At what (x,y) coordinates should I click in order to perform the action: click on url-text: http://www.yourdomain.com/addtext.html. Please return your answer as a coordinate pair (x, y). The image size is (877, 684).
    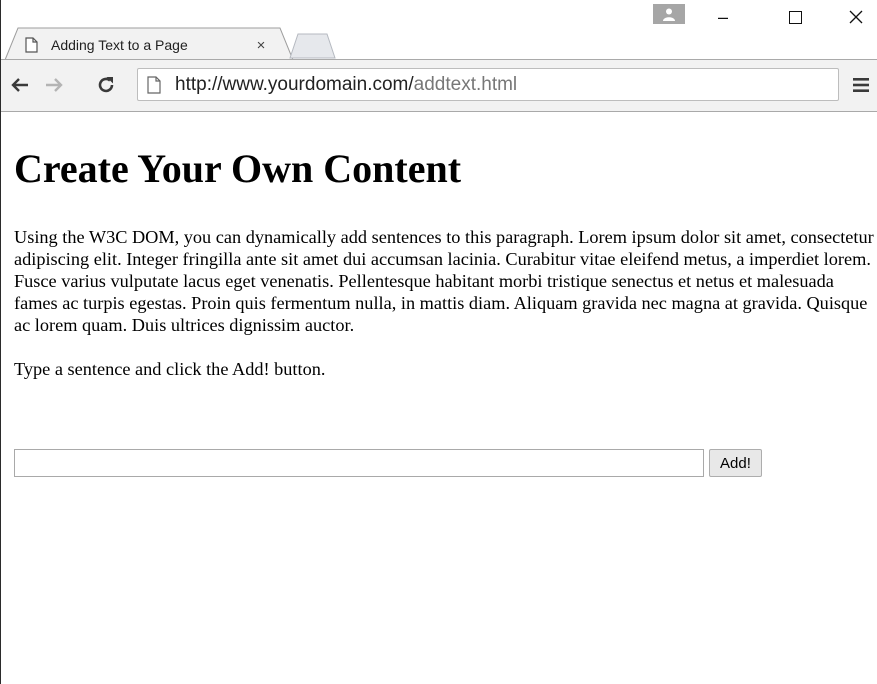
    Looking at the image, I should click on (346, 85).